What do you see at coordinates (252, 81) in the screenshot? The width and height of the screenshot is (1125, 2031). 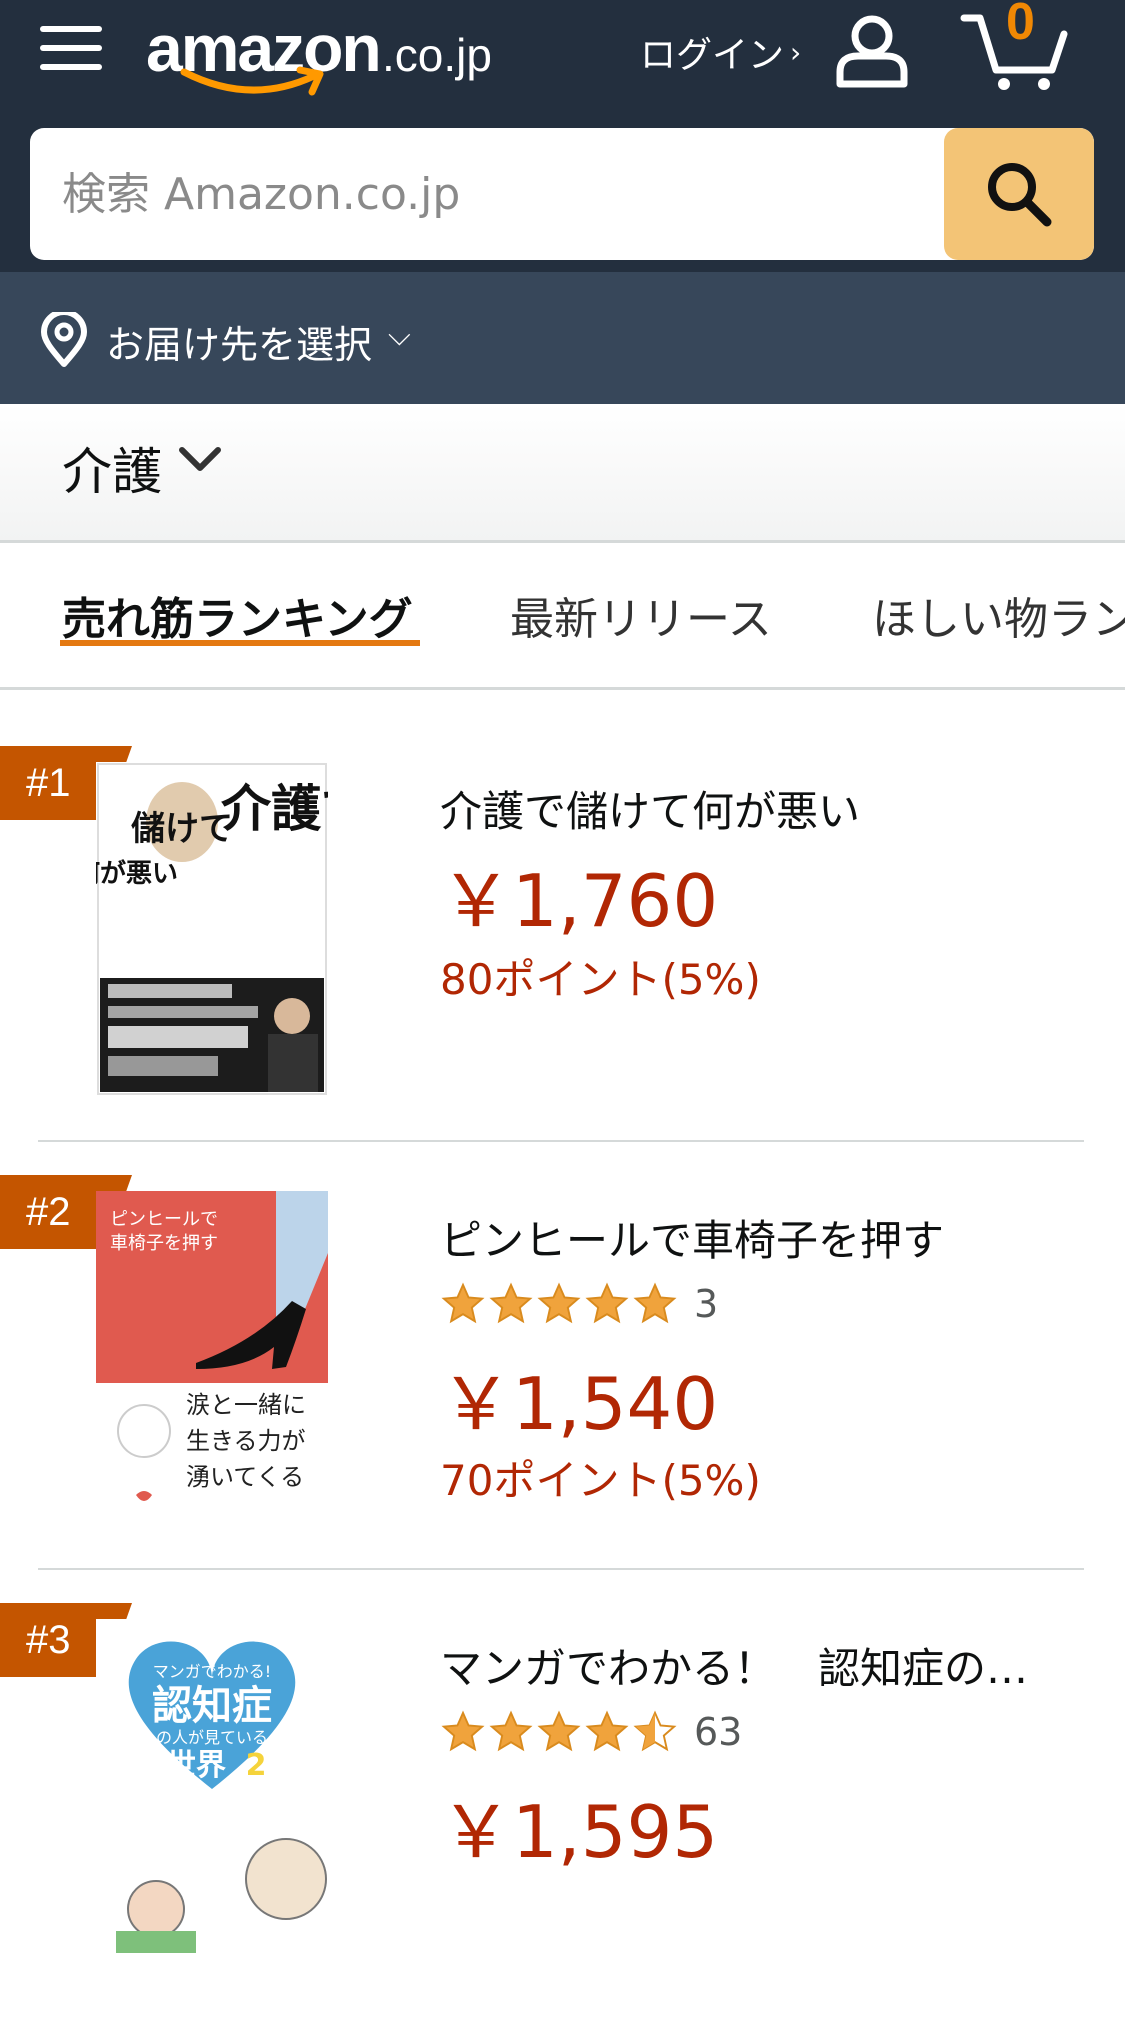 I see `logo-smile-icon` at bounding box center [252, 81].